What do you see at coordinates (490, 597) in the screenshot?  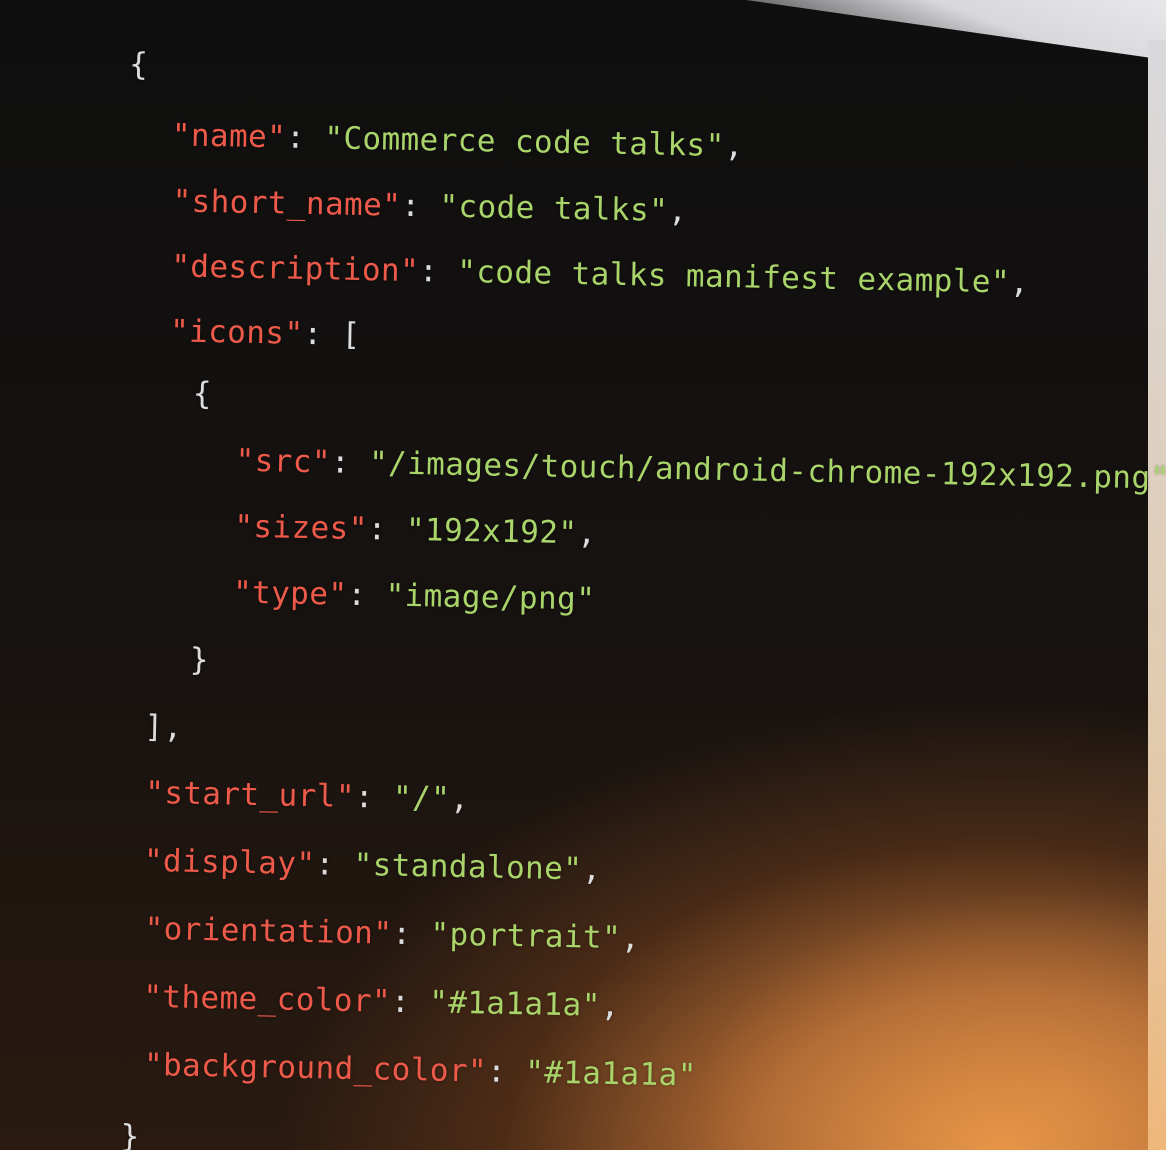 I see `type-value: "image/png"` at bounding box center [490, 597].